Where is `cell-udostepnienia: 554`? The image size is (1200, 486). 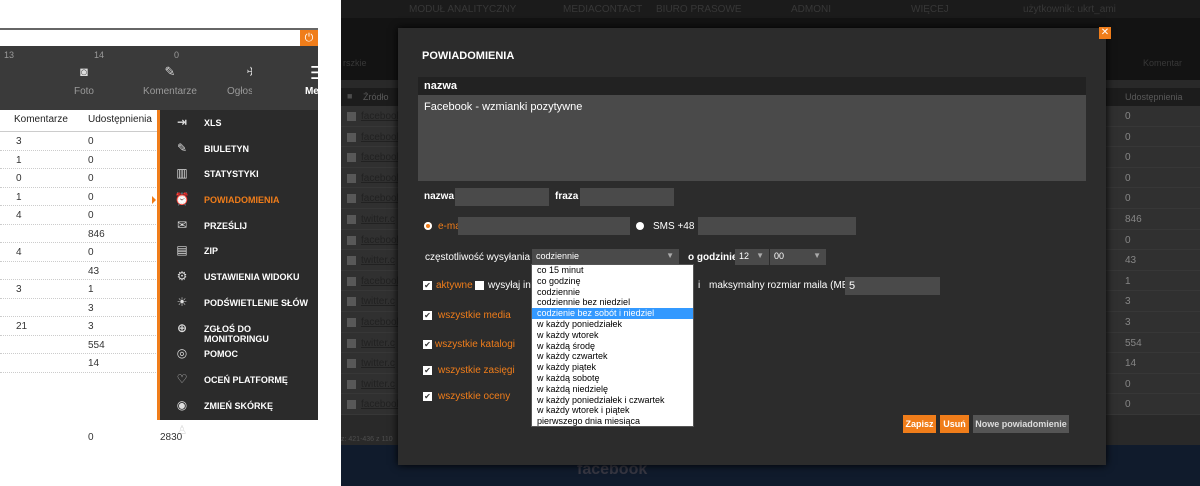
cell-udostepnienia: 554 is located at coordinates (96, 345).